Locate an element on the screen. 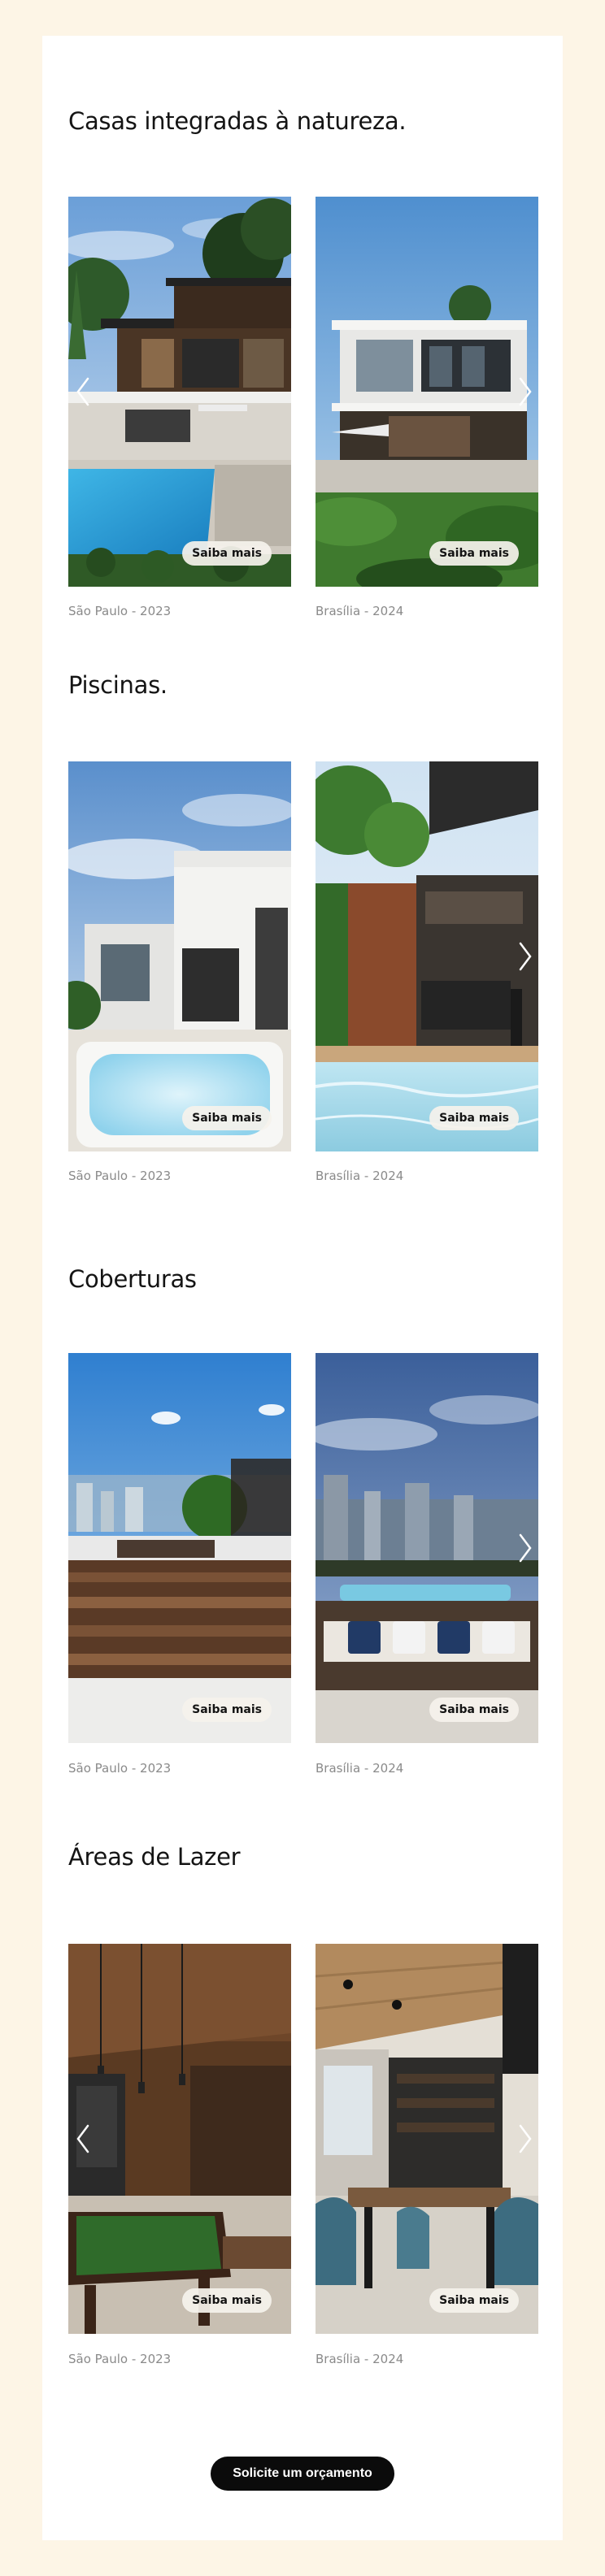  project-photo-penthouses-bsb: Saiba mais is located at coordinates (427, 1548).